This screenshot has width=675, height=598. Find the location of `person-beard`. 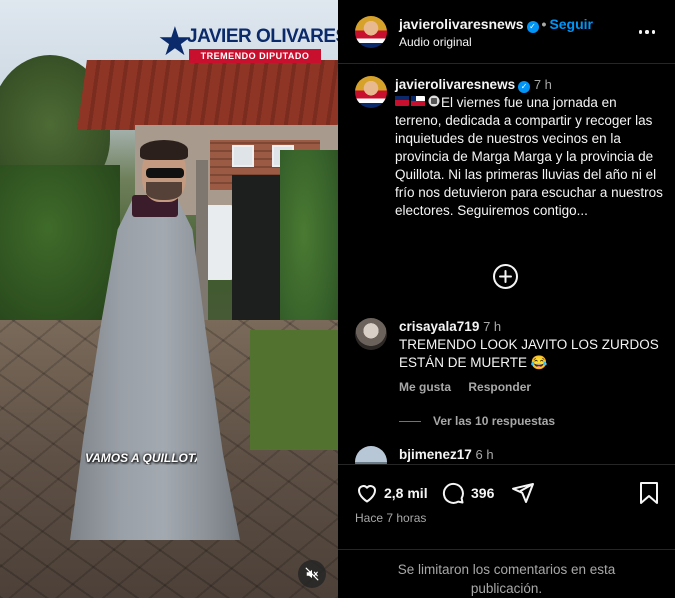

person-beard is located at coordinates (164, 191).